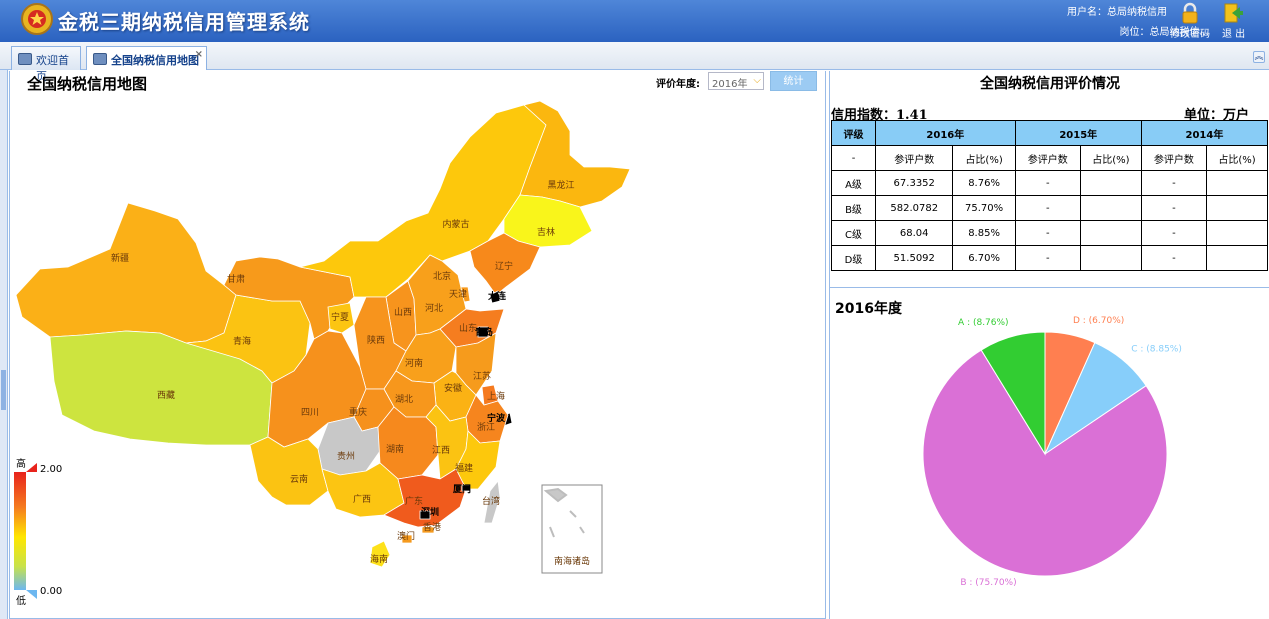 This screenshot has width=1269, height=619. I want to click on subheader-cell: 占比(%), so click(1110, 158).